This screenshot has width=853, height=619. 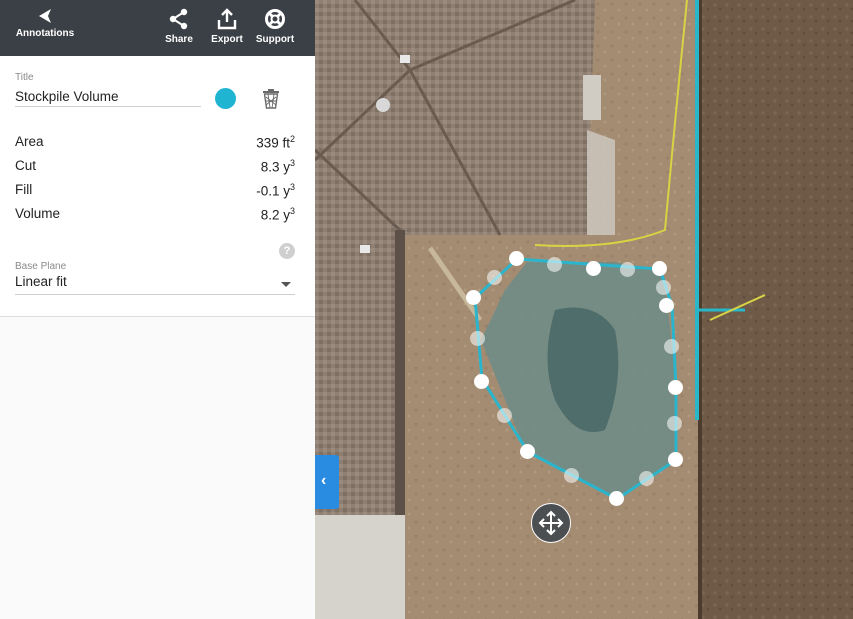 What do you see at coordinates (24, 77) in the screenshot?
I see `title-label: Title` at bounding box center [24, 77].